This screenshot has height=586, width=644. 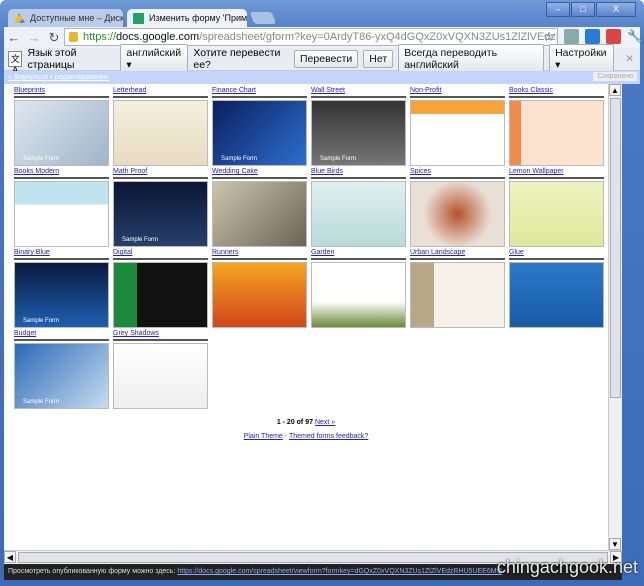 I want to click on theme-letterhead: Letterhead, so click(x=160, y=126).